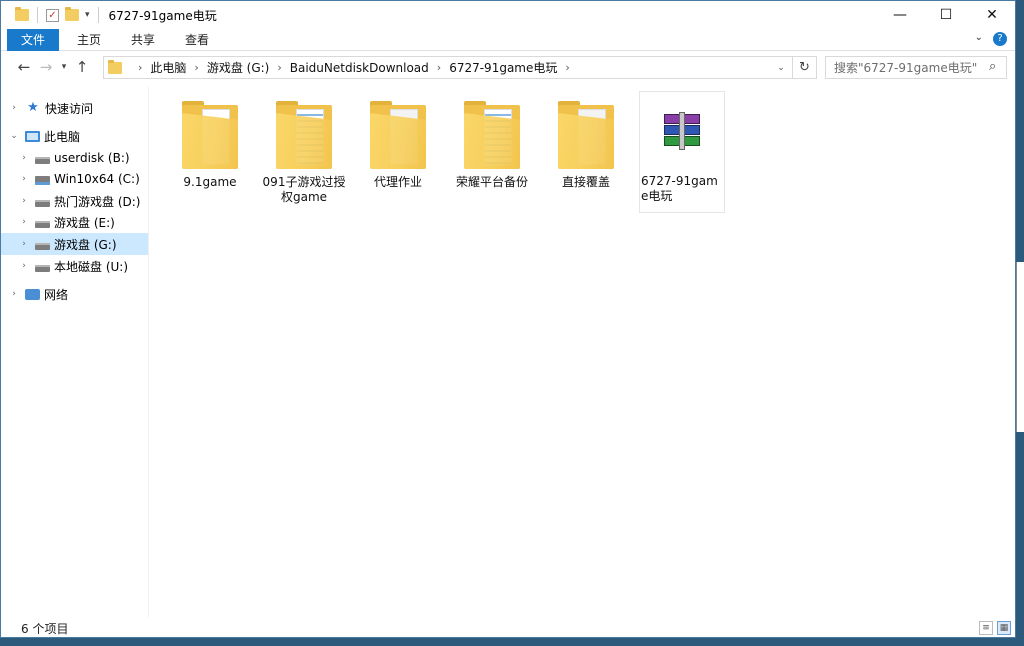  What do you see at coordinates (491, 182) in the screenshot?
I see `file-name: 荣耀平台备份` at bounding box center [491, 182].